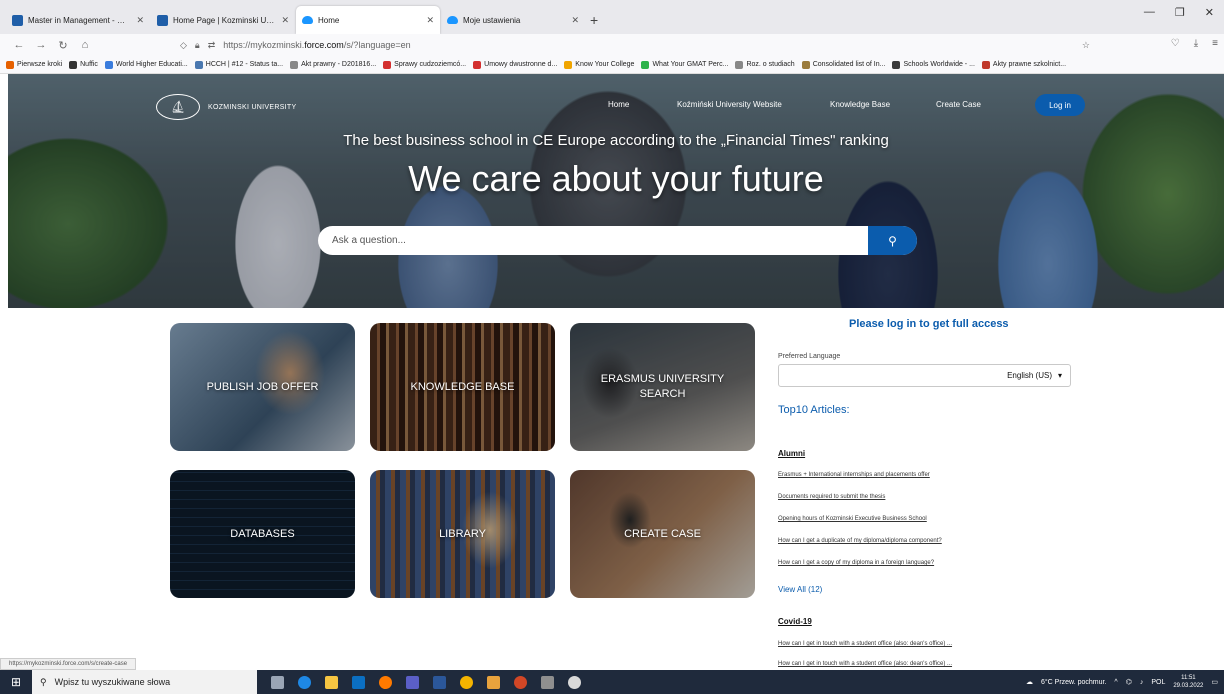  I want to click on back-icon: ←, so click(19, 45).